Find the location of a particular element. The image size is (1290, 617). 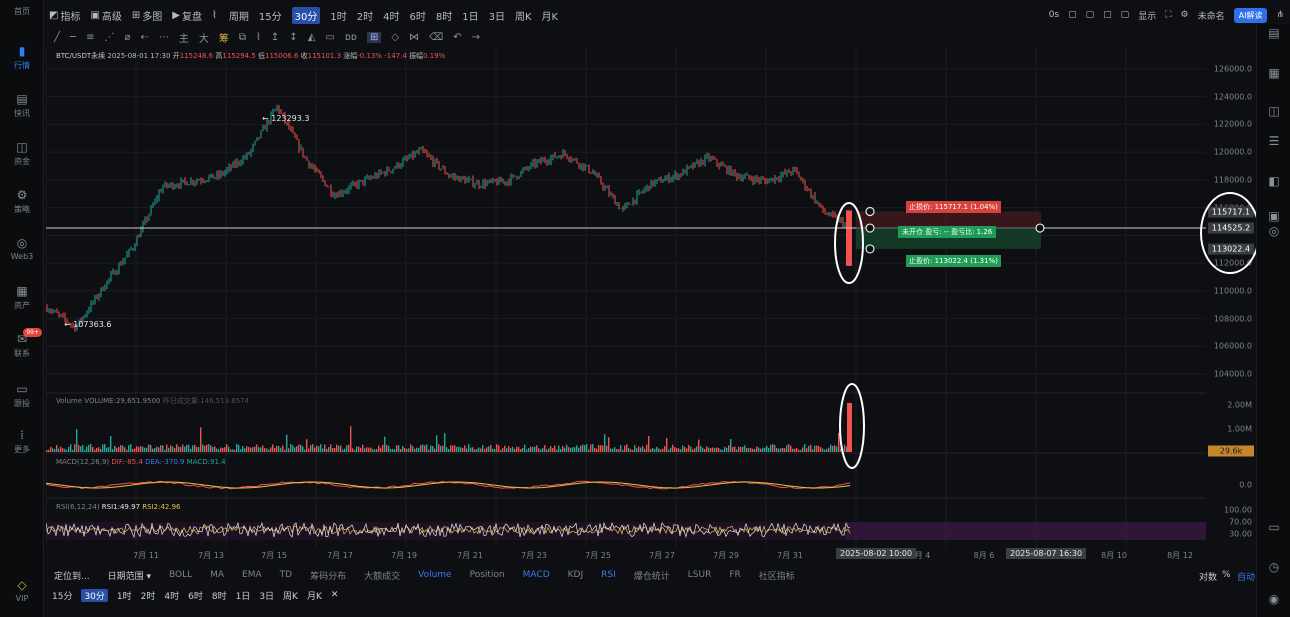

bottom-timeframe-5: 6时 is located at coordinates (195, 595).